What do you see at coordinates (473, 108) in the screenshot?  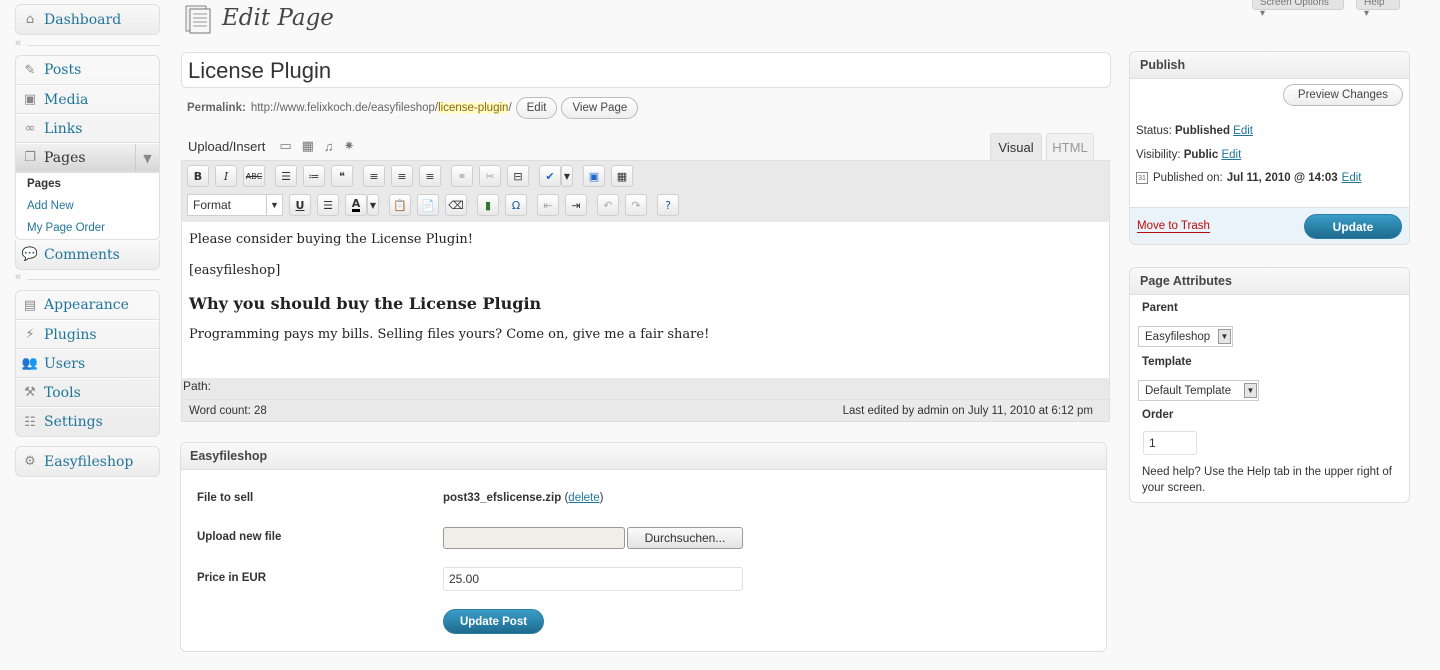 I see `permalink-slug: license-plugin` at bounding box center [473, 108].